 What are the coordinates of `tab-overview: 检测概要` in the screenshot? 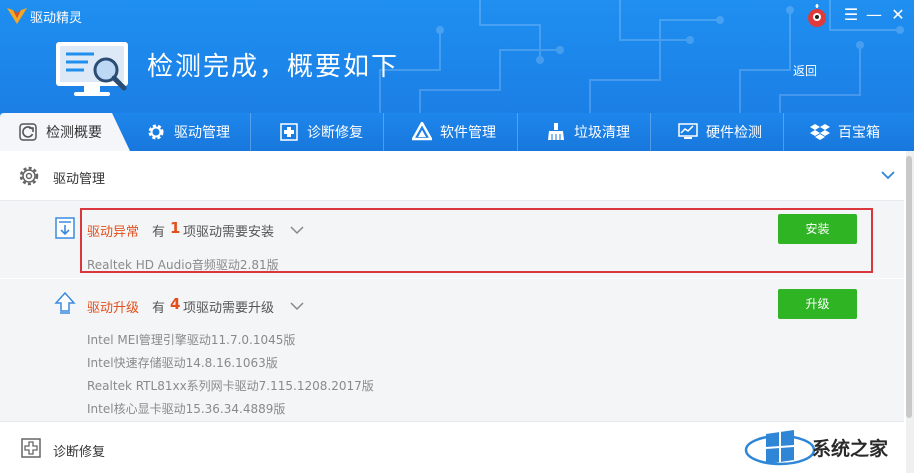 It's located at (60, 132).